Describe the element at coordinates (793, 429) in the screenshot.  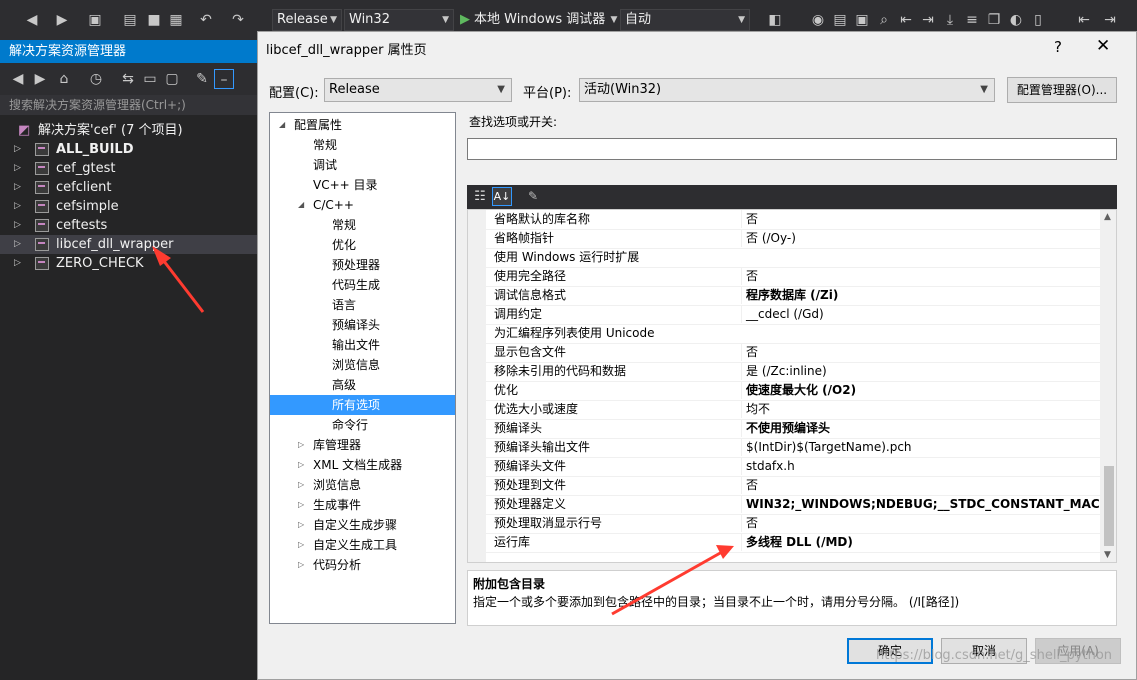
I see `property-row: 预编译头 不使用预编译头` at that location.